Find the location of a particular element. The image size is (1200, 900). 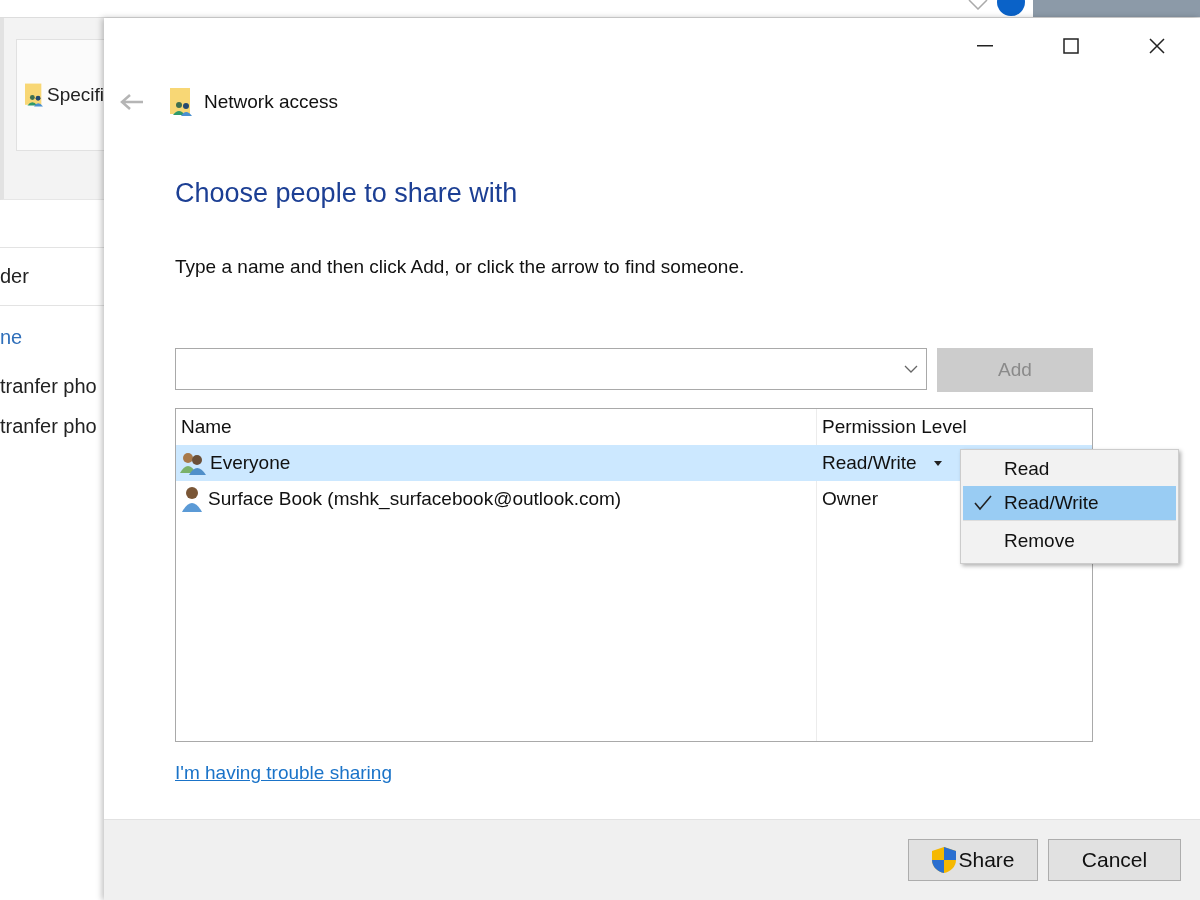

column-header: Name is located at coordinates (496, 427).